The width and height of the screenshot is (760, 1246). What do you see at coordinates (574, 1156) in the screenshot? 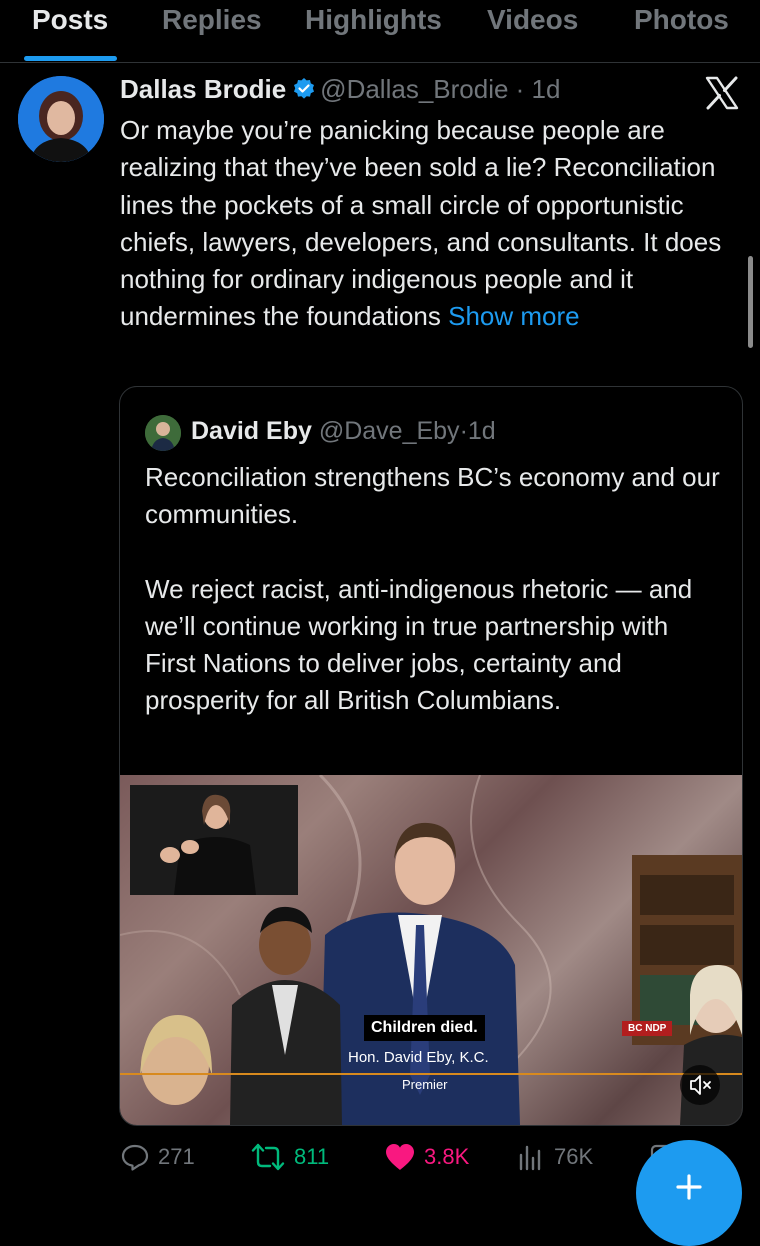
I see `views-count: 76K` at bounding box center [574, 1156].